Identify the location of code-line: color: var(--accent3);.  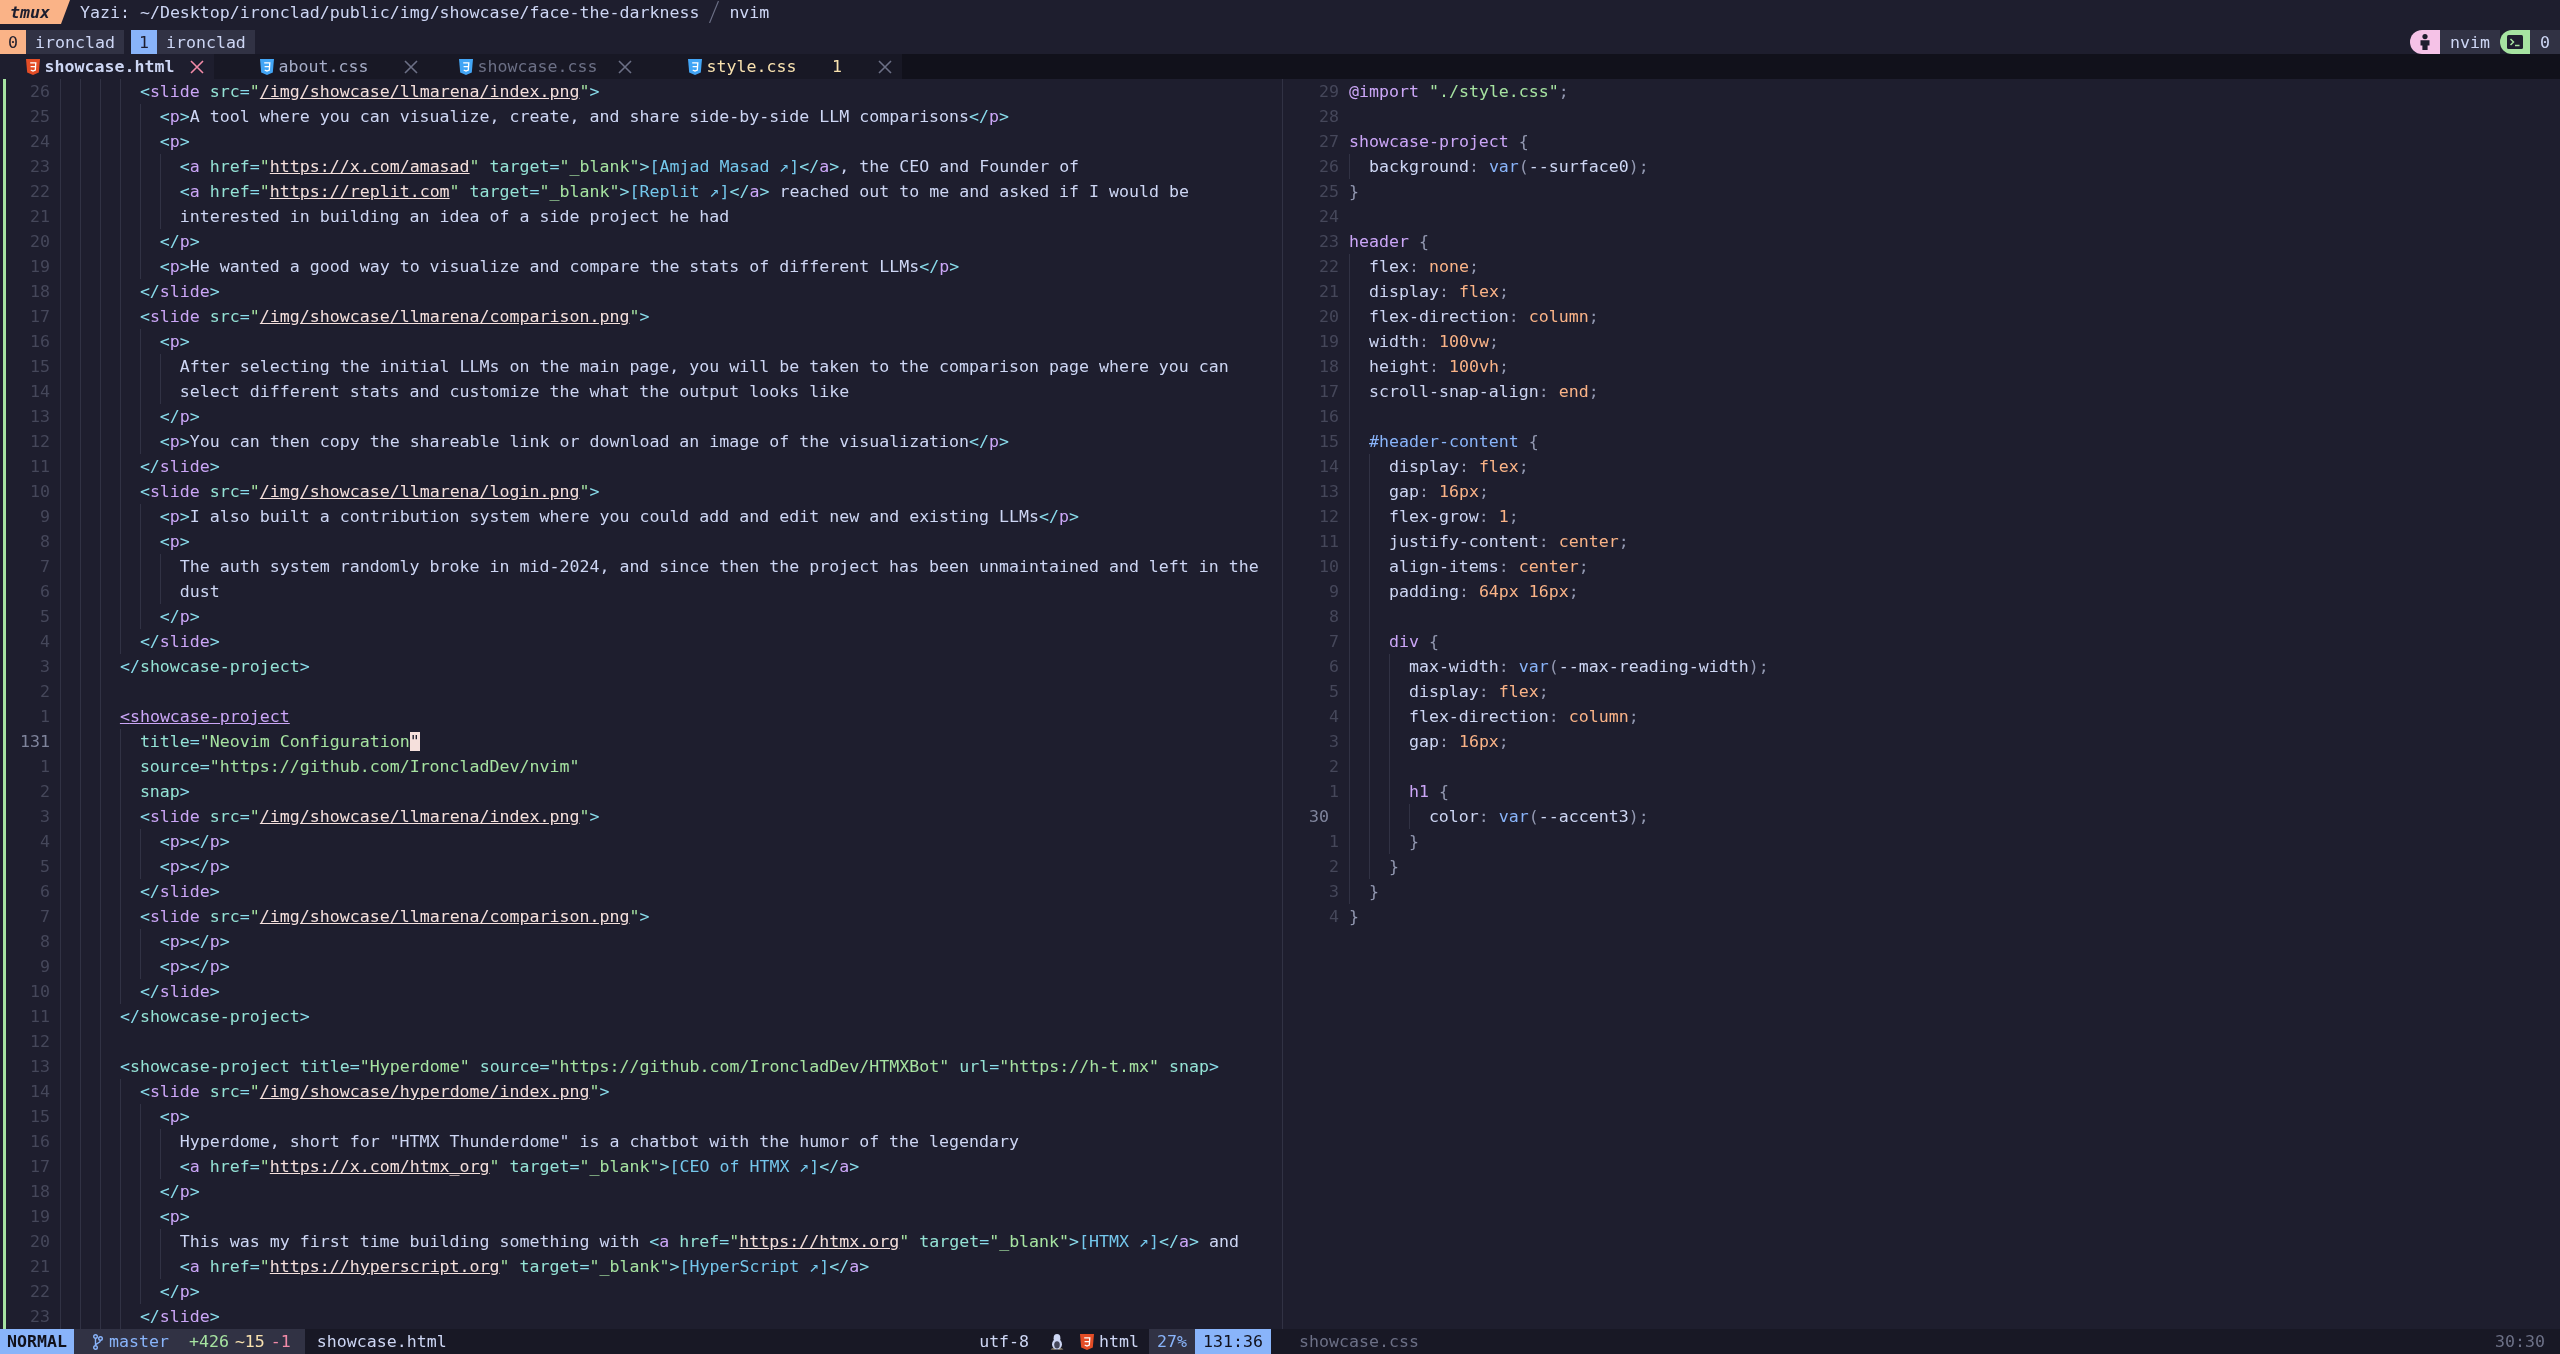
(1538, 817).